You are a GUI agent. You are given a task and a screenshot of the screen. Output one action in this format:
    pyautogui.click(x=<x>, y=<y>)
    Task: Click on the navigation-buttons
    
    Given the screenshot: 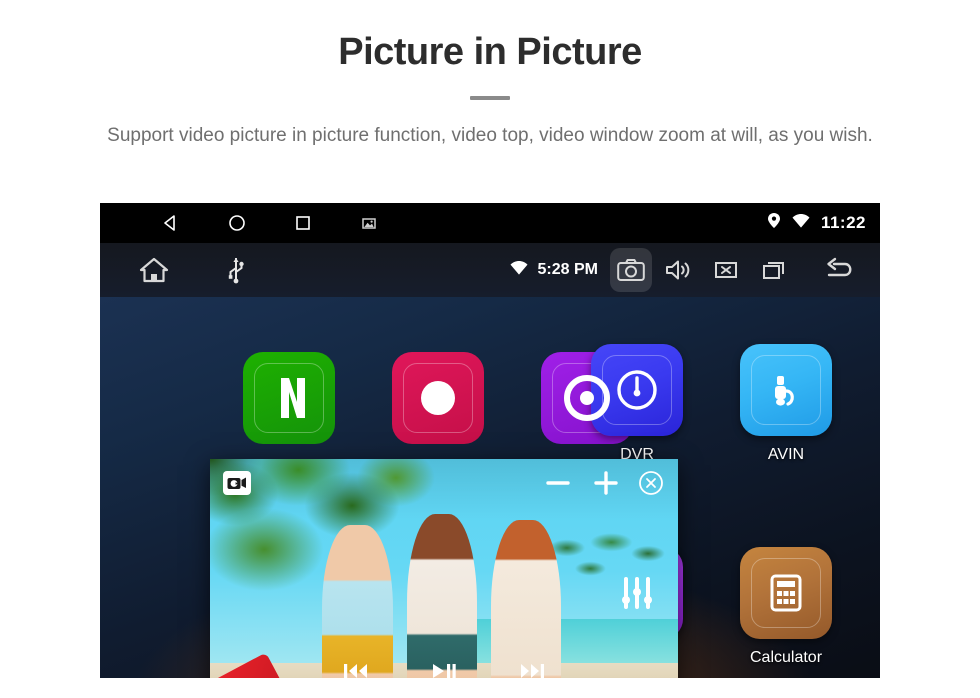 What is the action you would take?
    pyautogui.click(x=270, y=223)
    